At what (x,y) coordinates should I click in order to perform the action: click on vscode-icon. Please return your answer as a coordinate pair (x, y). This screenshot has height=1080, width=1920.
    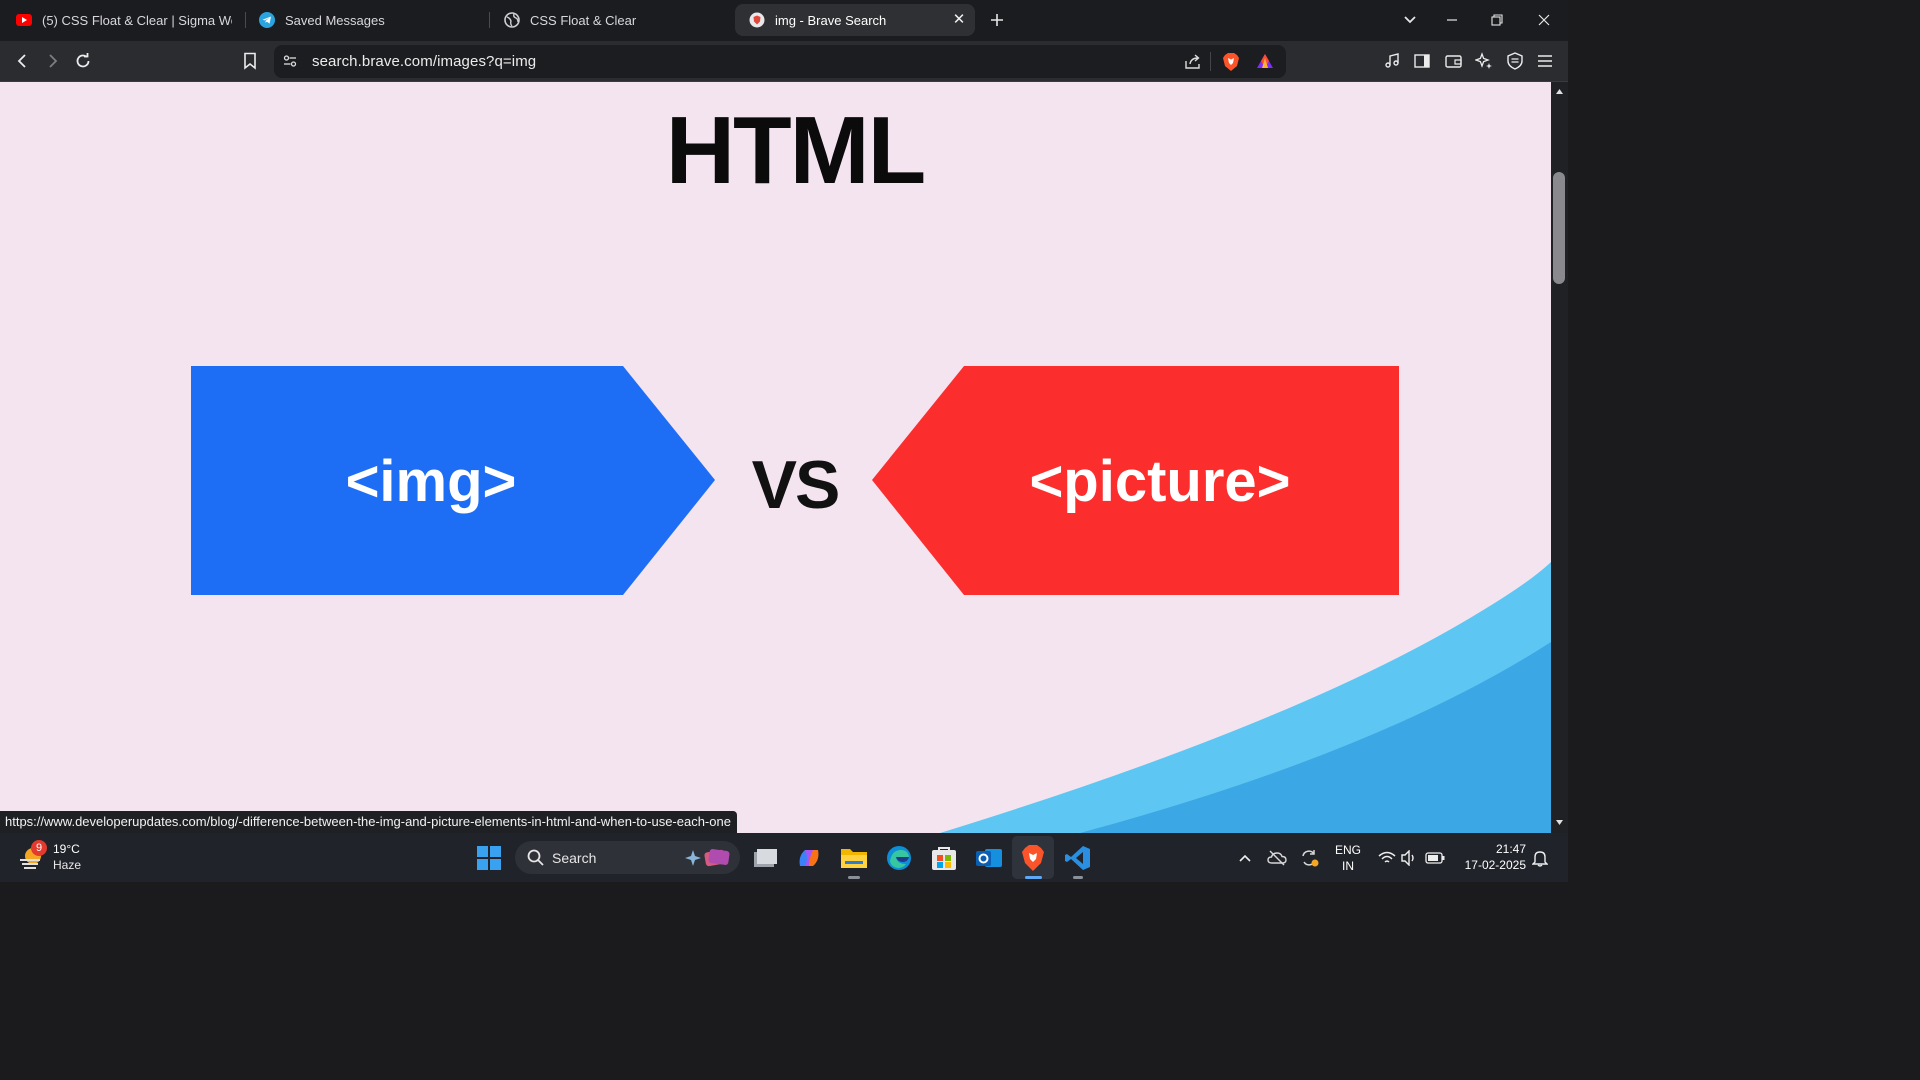
    Looking at the image, I should click on (1078, 858).